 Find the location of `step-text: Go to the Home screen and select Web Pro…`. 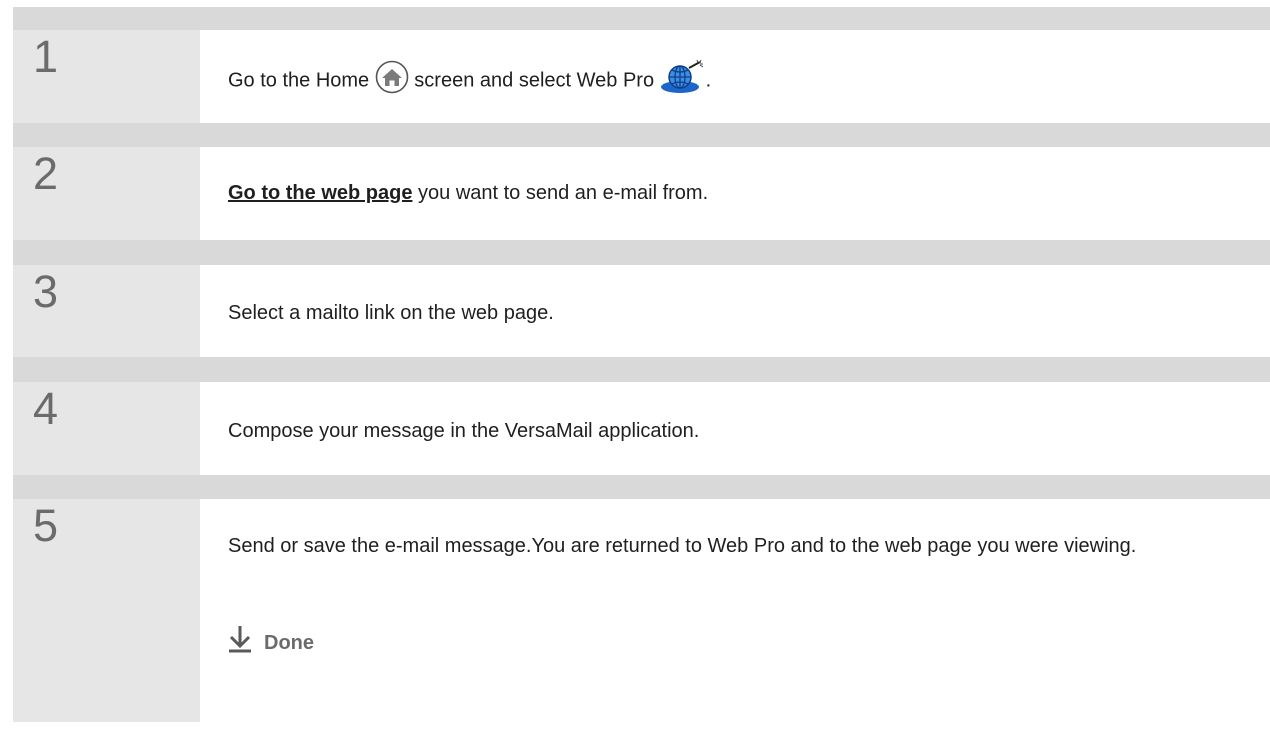

step-text: Go to the Home screen and select Web Pro… is located at coordinates (729, 81).